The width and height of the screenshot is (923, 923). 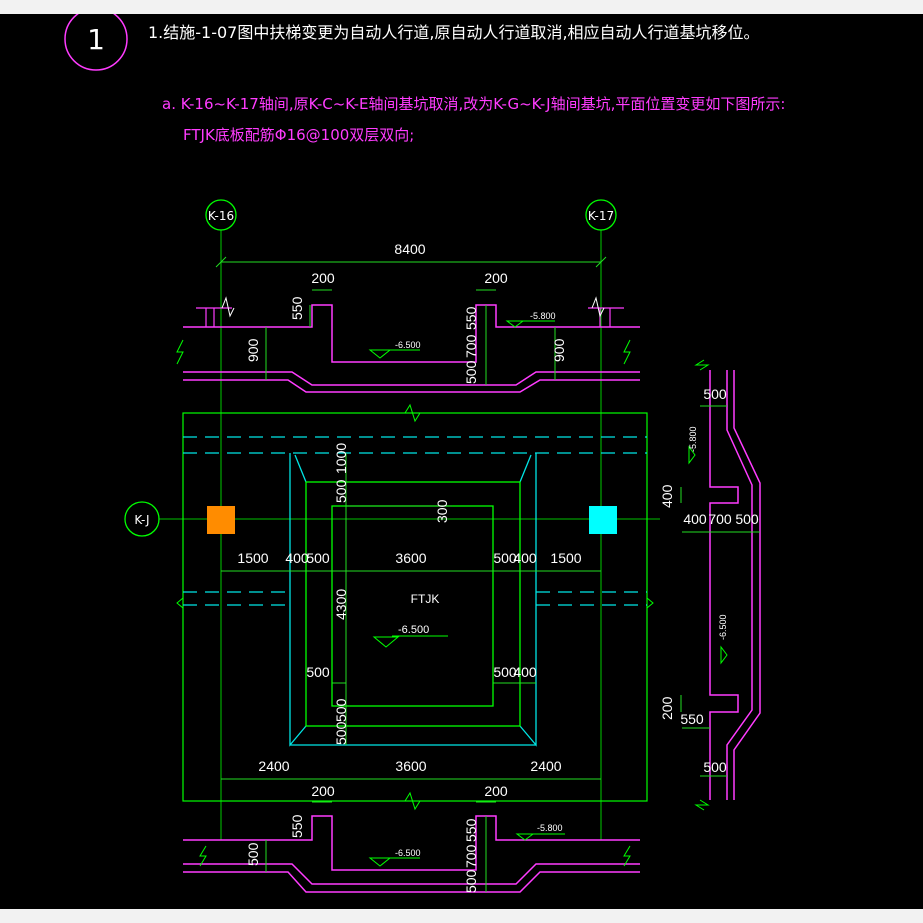 I want to click on plan-dim-2400-left: 2400, so click(x=273, y=766).